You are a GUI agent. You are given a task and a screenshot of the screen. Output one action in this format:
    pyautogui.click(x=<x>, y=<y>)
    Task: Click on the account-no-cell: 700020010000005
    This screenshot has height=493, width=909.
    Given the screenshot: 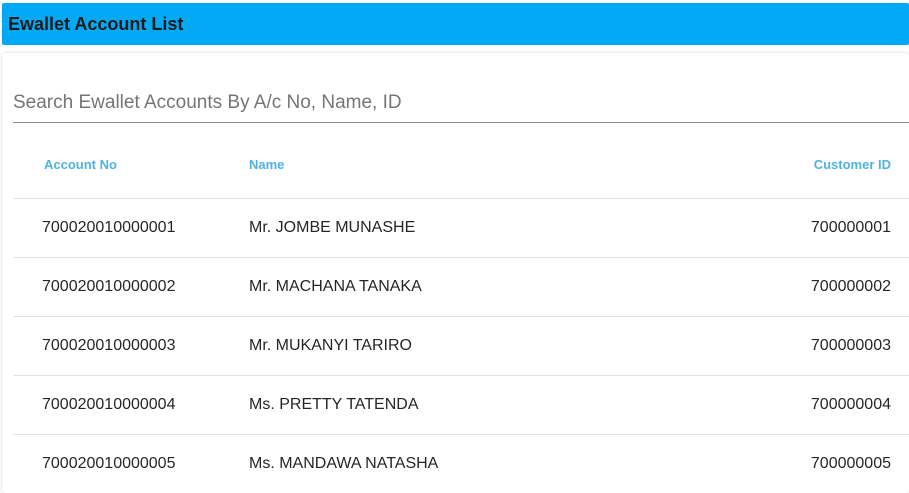 What is the action you would take?
    pyautogui.click(x=109, y=463)
    